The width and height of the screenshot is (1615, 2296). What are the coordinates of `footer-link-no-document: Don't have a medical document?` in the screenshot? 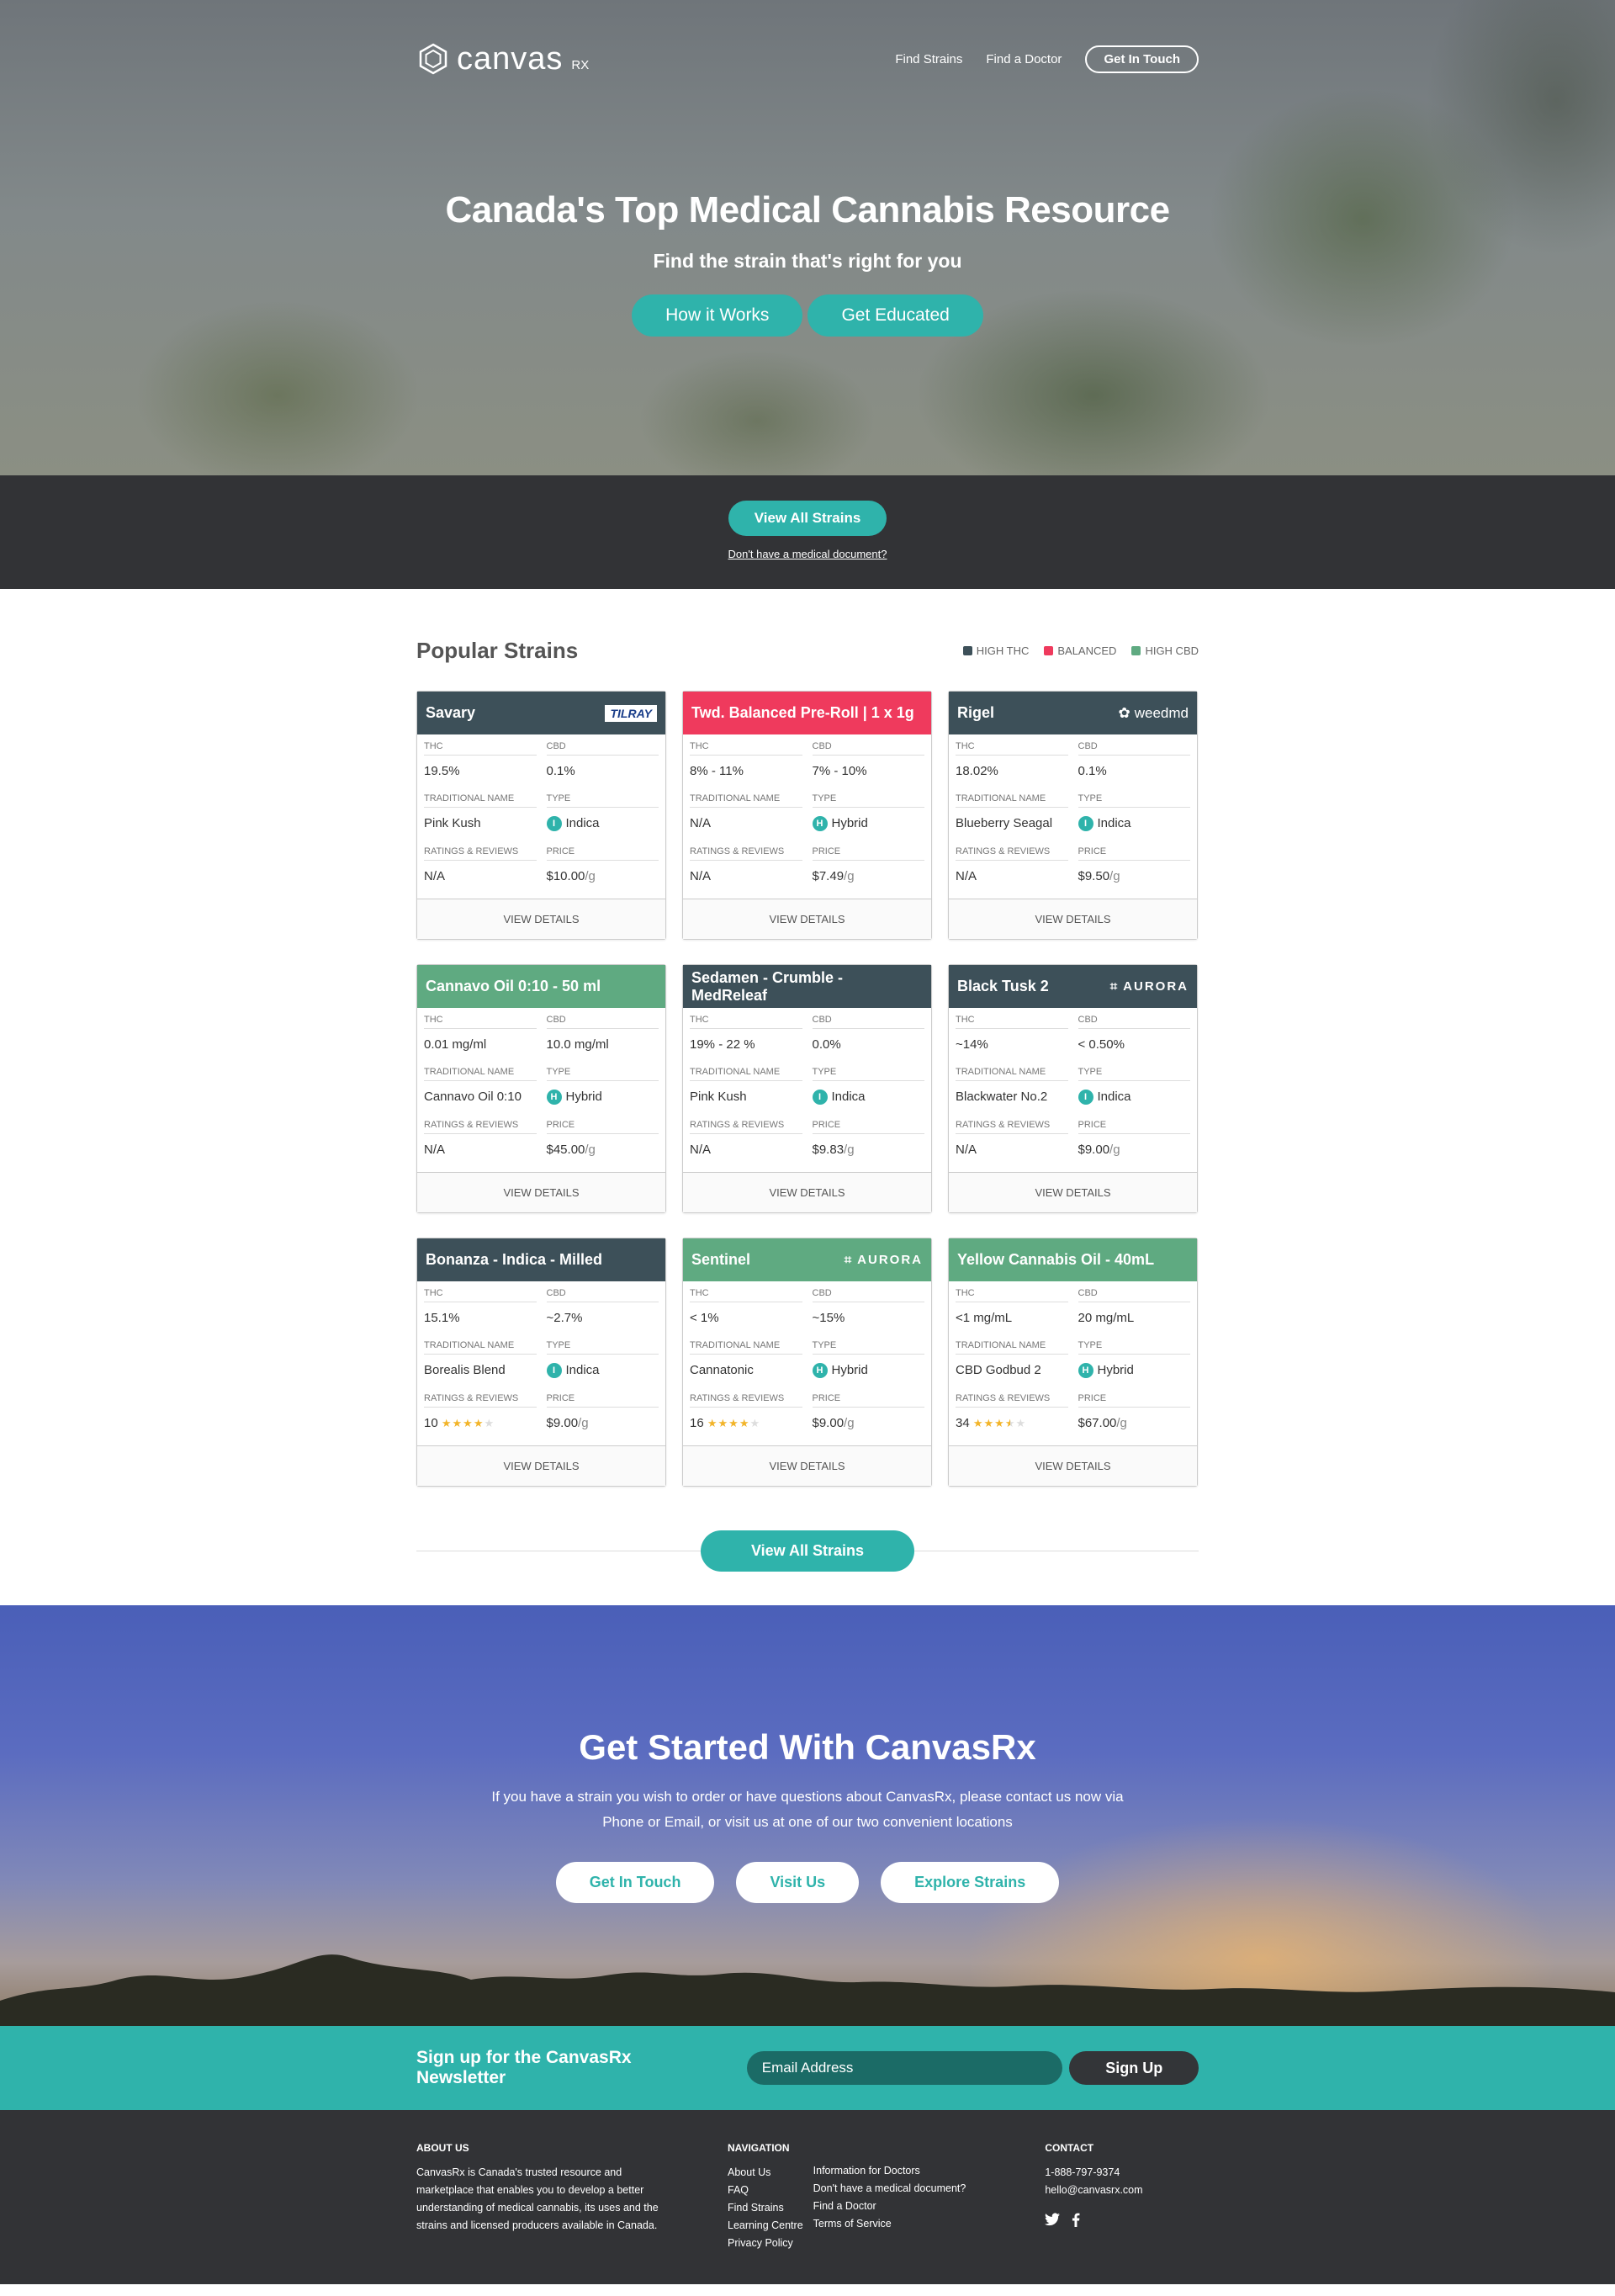 It's located at (889, 2189).